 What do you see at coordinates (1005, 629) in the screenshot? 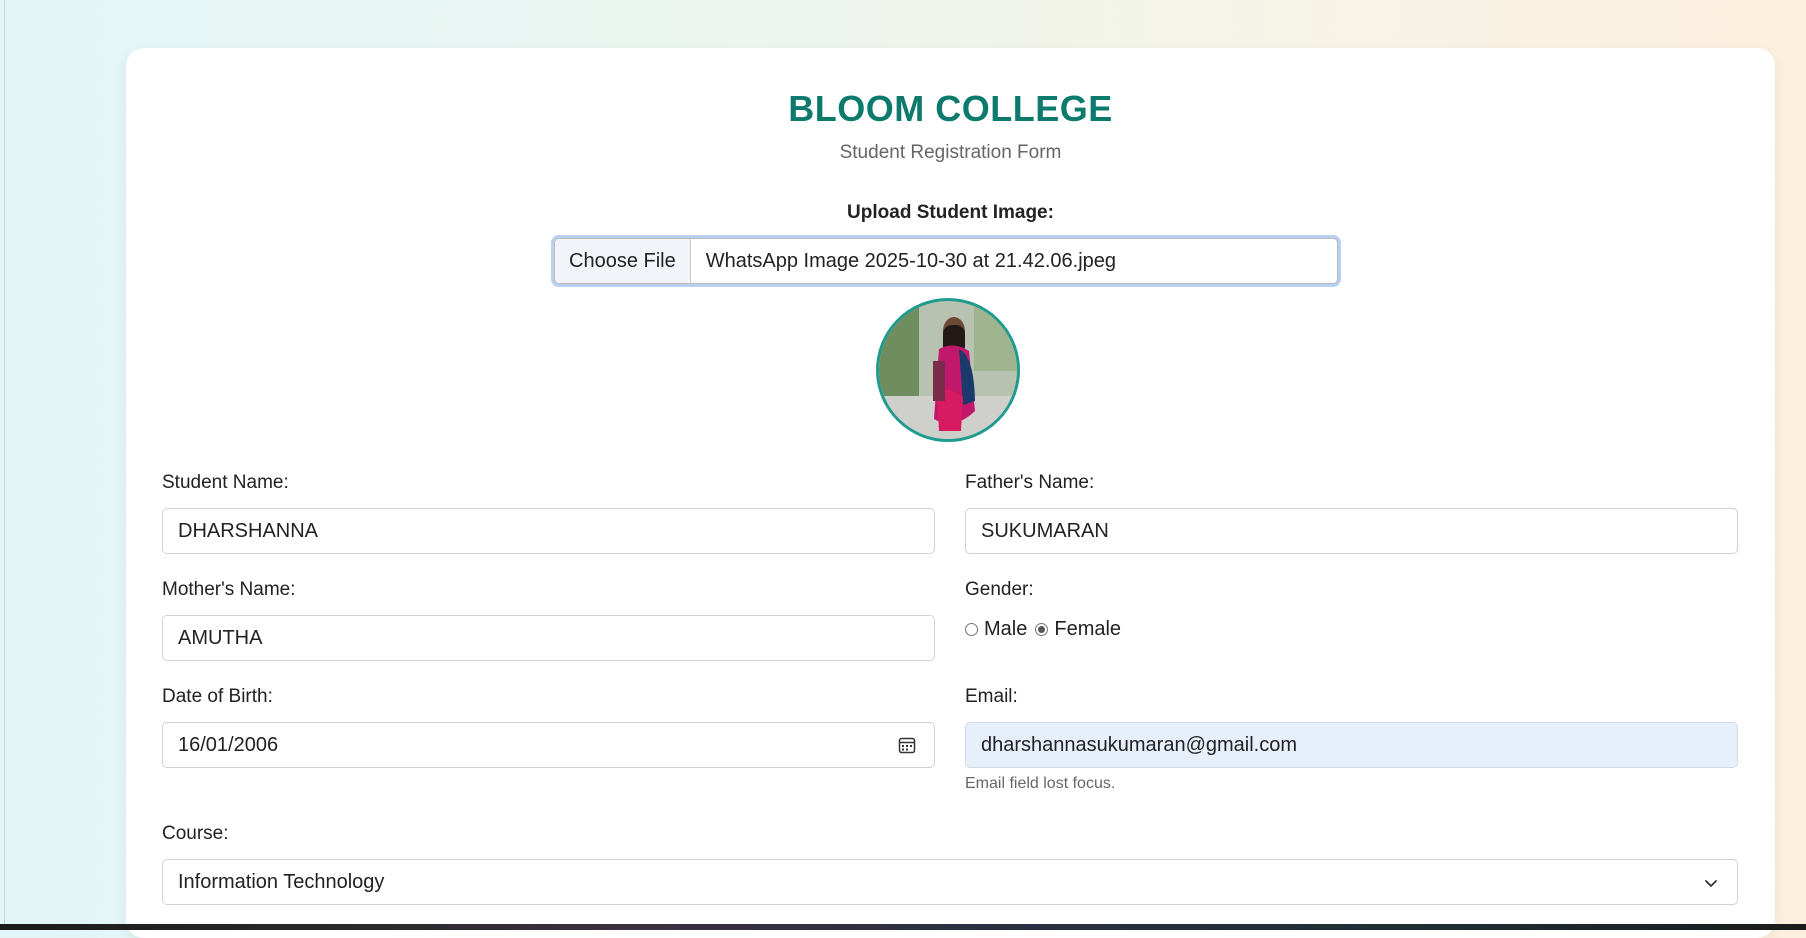
I see `gender-male-label: Male` at bounding box center [1005, 629].